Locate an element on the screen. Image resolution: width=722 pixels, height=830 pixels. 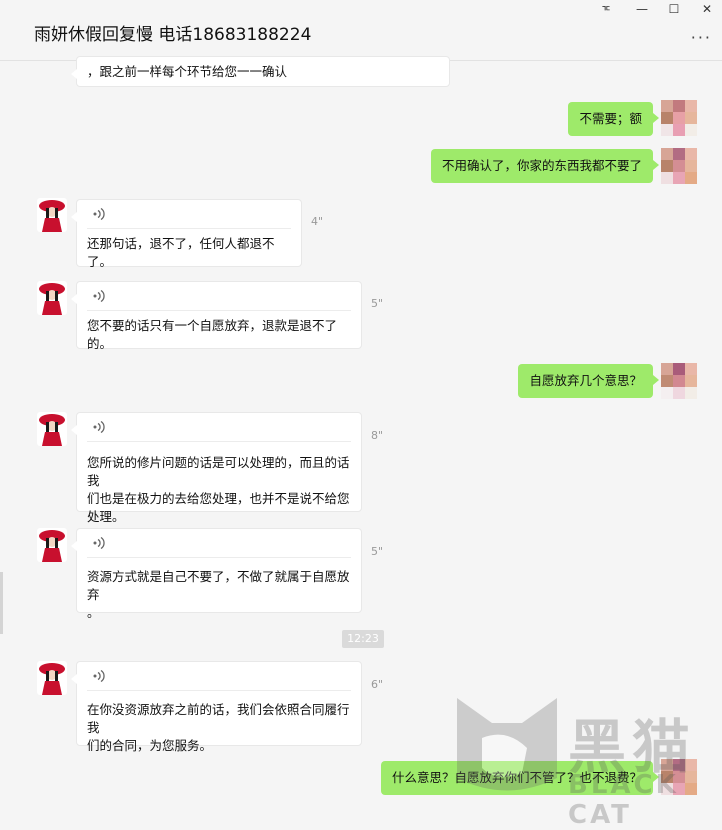
transcription-line: 们也是在极力的去给您处理，也并不是说不给您处理。 is located at coordinates (218, 507).